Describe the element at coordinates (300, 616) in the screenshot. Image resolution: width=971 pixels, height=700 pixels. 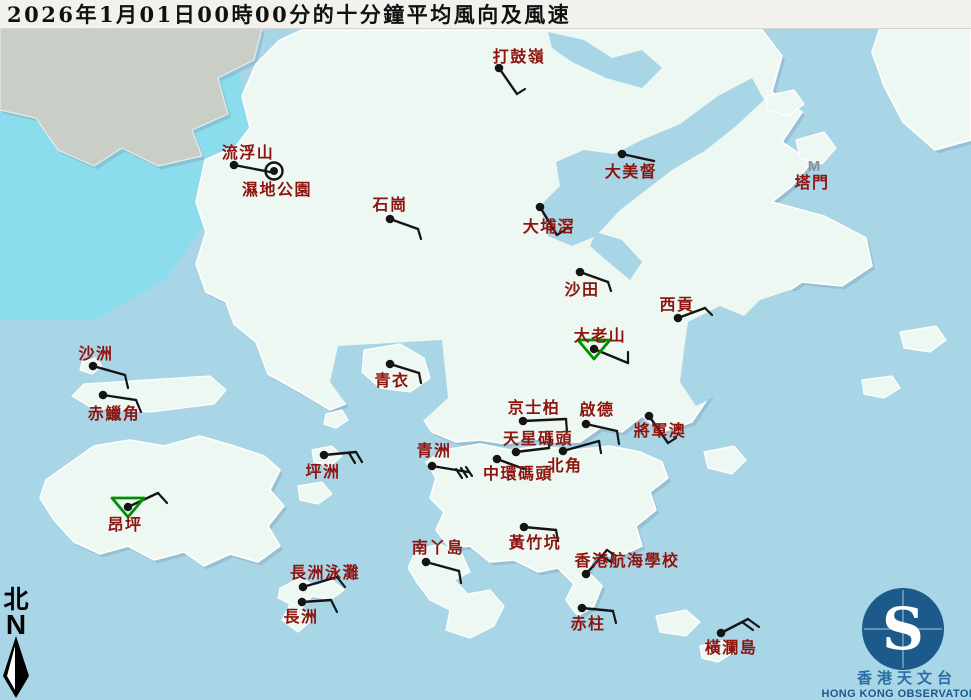
I see `station-label: 長洲` at that location.